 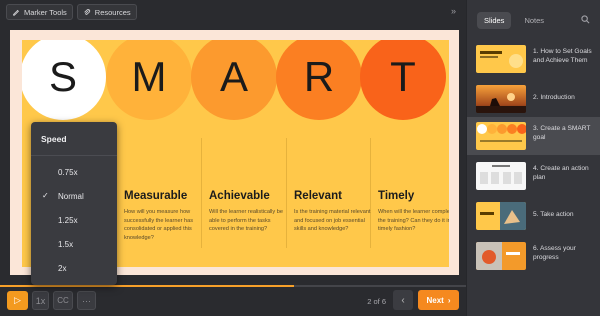 What do you see at coordinates (585, 19) in the screenshot?
I see `search-icon` at bounding box center [585, 19].